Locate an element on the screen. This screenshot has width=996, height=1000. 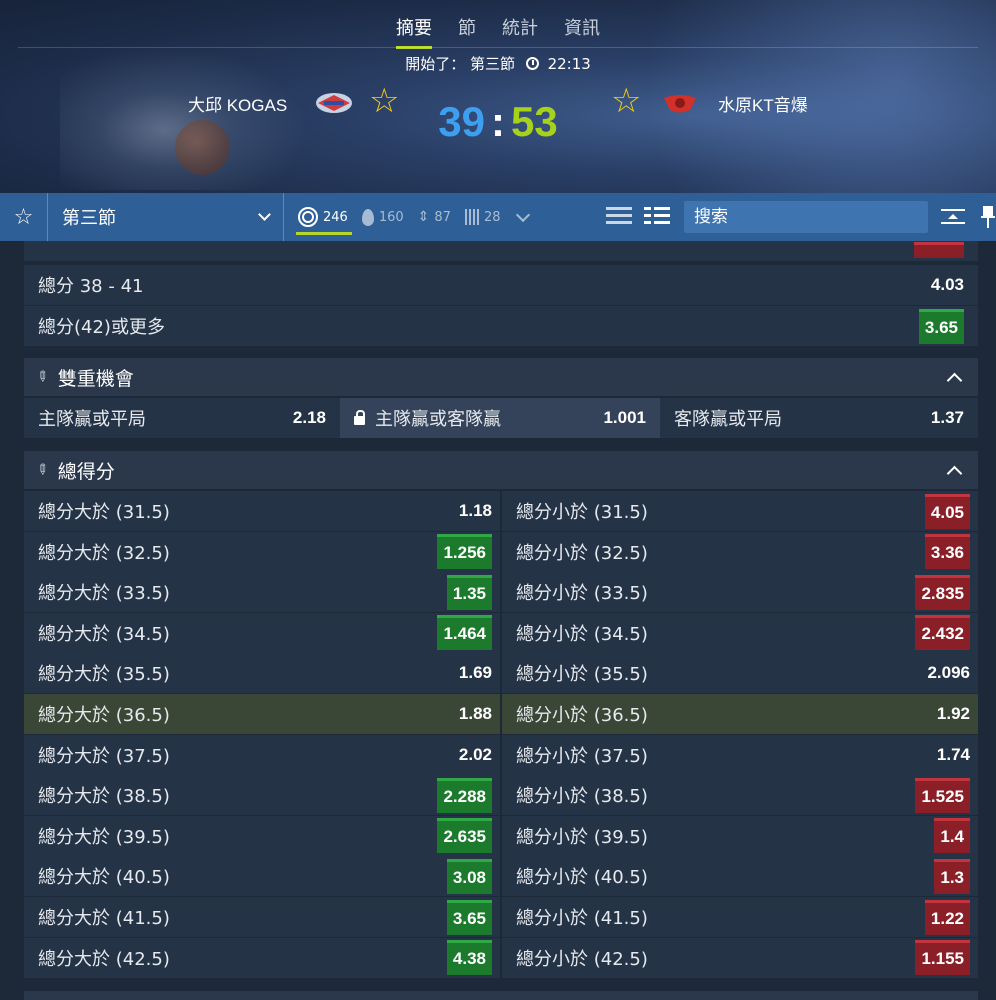
under-odd-button: 總分小於 (41.5) 1.22 is located at coordinates (740, 917).